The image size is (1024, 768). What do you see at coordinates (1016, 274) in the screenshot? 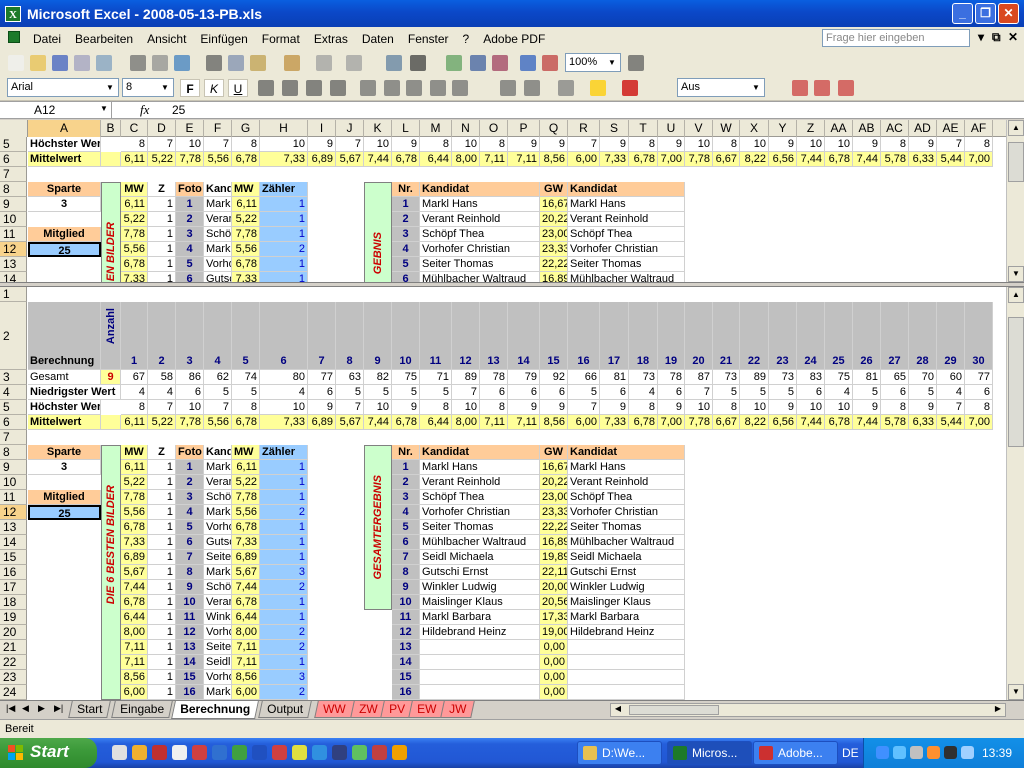
I see `scroll-down-icon: ▼` at bounding box center [1016, 274].